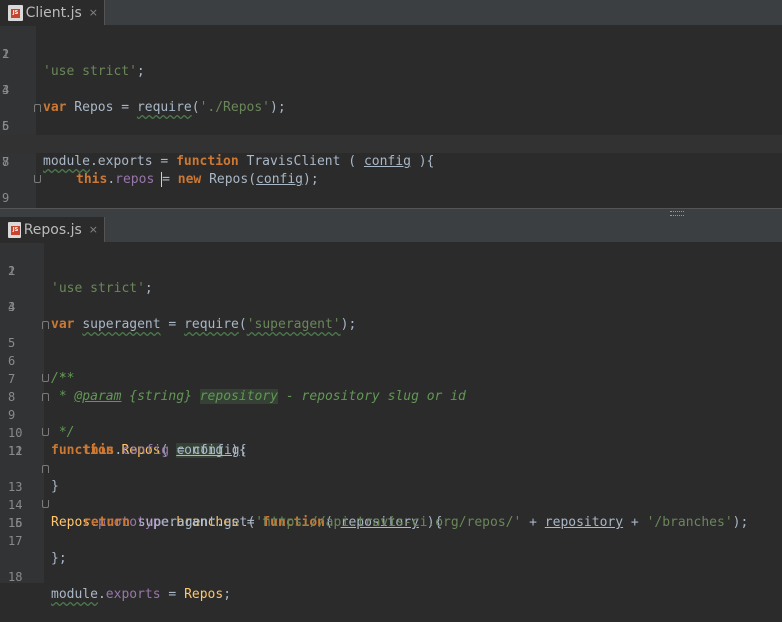  What do you see at coordinates (391, 230) in the screenshot?
I see `editor2-tab-bar: JS Repos.js ×` at bounding box center [391, 230].